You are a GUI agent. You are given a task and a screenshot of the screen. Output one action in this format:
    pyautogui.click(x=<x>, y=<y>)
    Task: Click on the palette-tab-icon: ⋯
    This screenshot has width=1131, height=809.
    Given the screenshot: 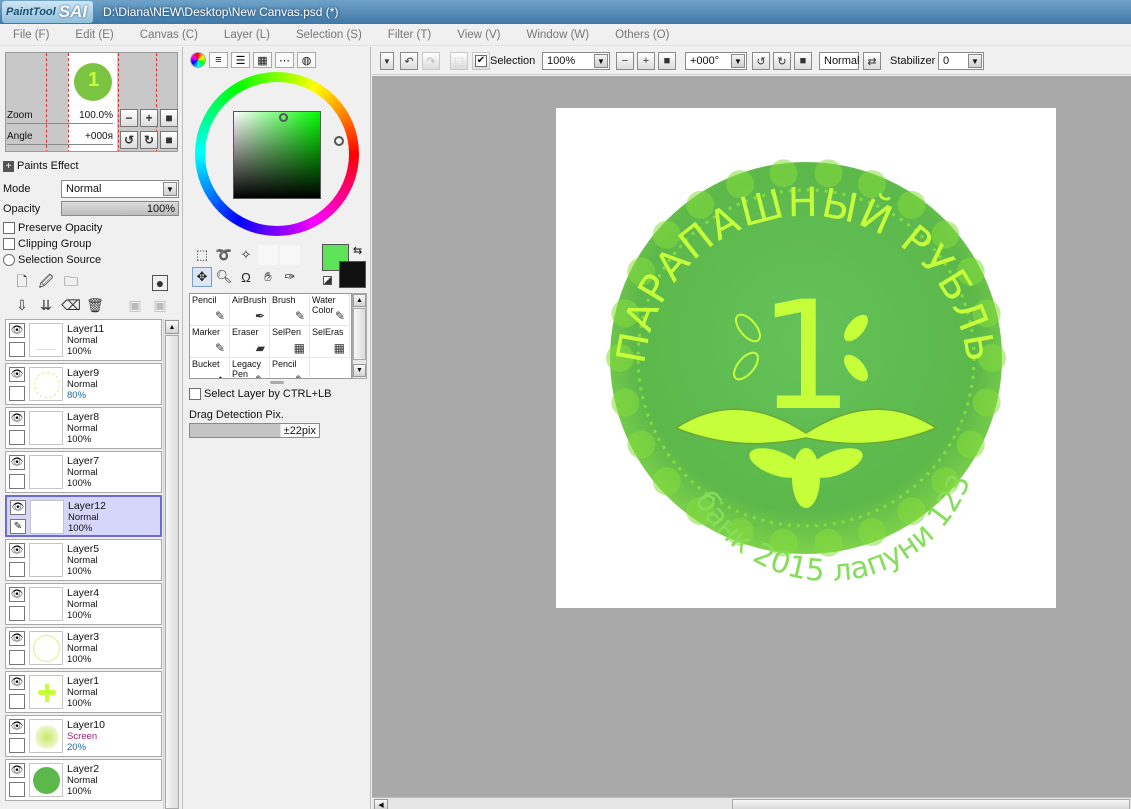 What is the action you would take?
    pyautogui.click(x=284, y=60)
    